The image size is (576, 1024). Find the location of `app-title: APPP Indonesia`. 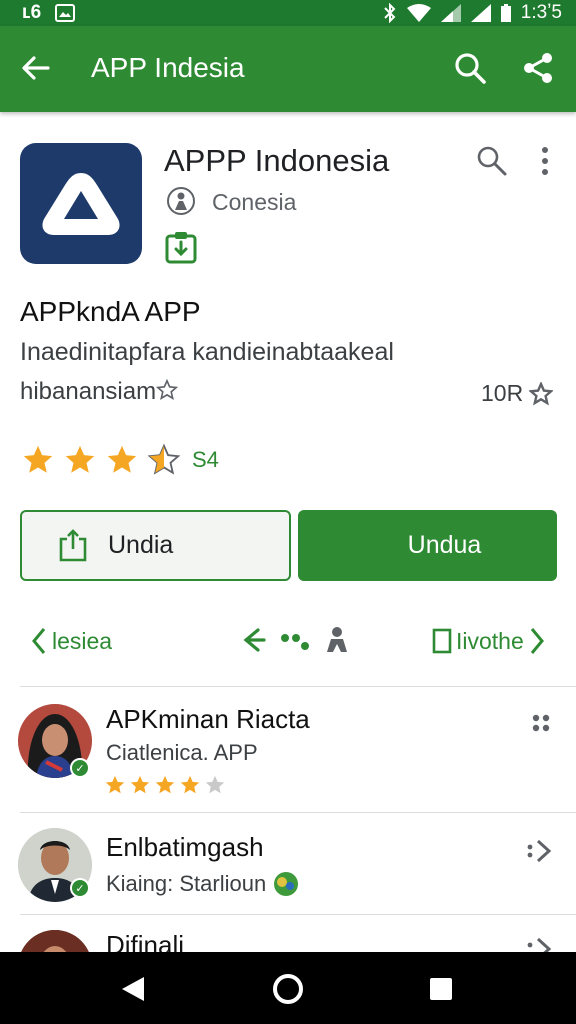

app-title: APPP Indonesia is located at coordinates (277, 160).